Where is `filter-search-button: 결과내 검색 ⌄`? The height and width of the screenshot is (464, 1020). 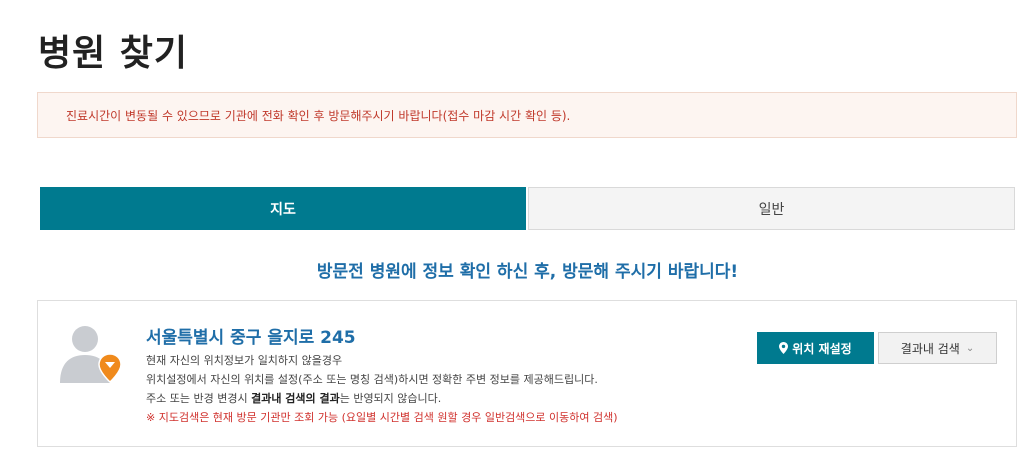 filter-search-button: 결과내 검색 ⌄ is located at coordinates (937, 348).